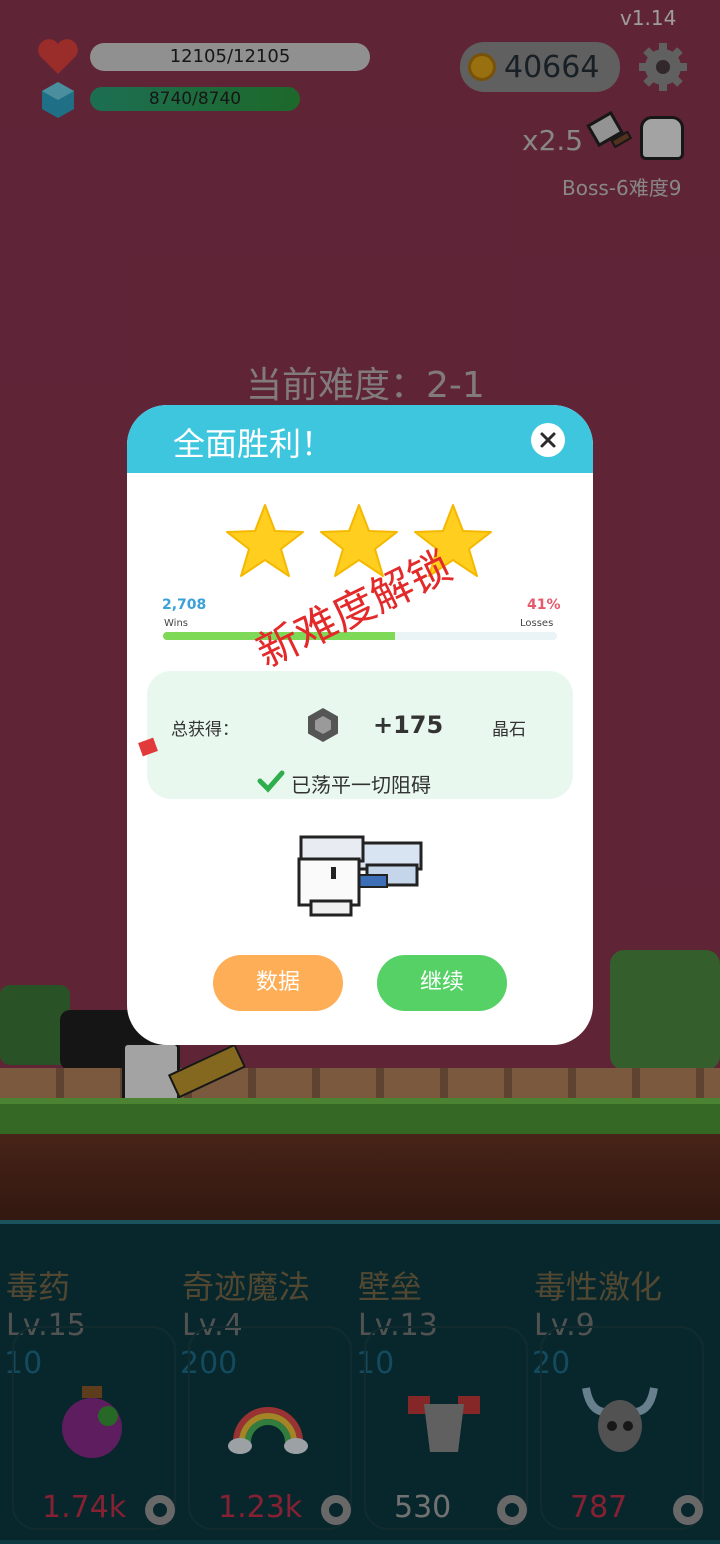 The image size is (720, 1544). Describe the element at coordinates (271, 781) in the screenshot. I see `checkmark-icon` at that location.